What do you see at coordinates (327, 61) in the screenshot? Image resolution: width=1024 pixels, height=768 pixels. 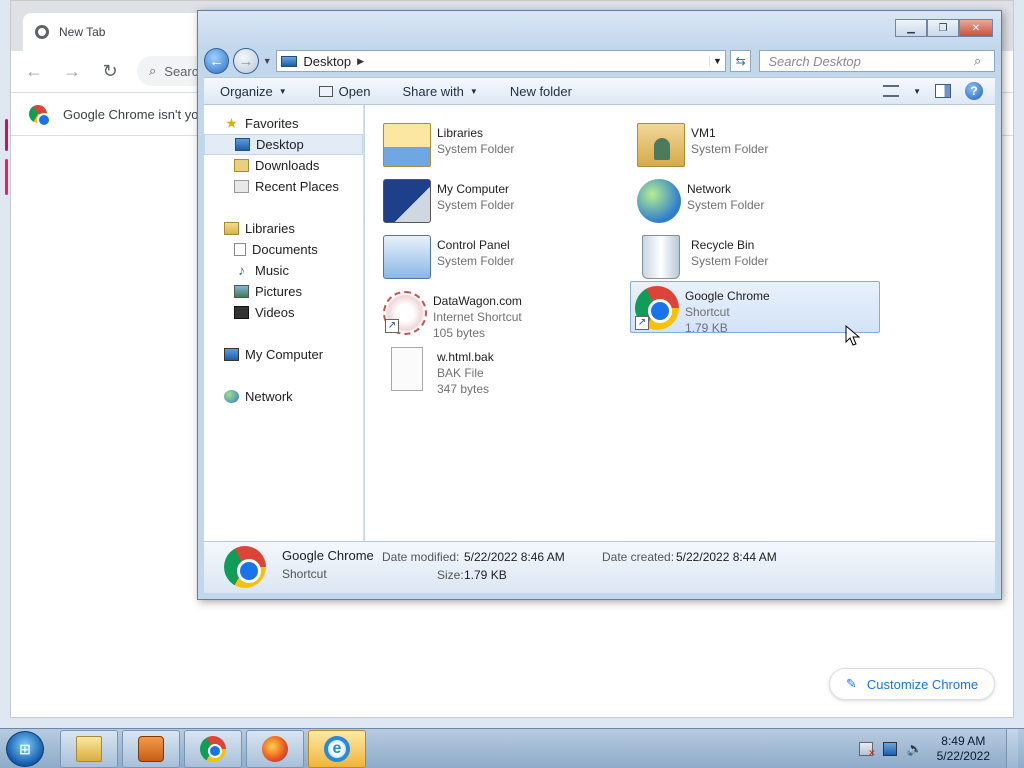 I see `address-text: Desktop` at bounding box center [327, 61].